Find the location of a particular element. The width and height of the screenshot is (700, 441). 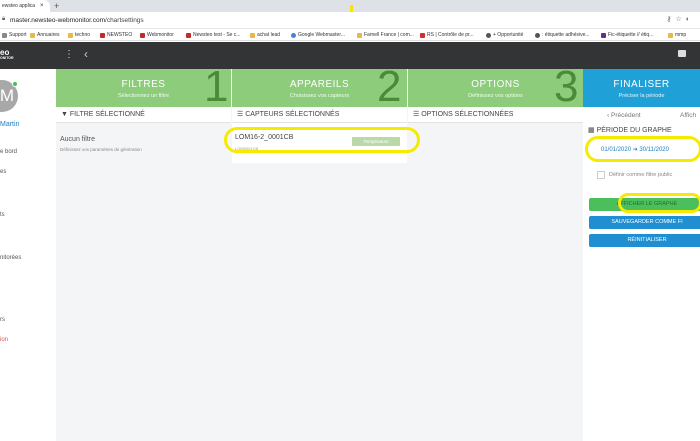

bookmark-label: Webmonitor is located at coordinates (160, 35).